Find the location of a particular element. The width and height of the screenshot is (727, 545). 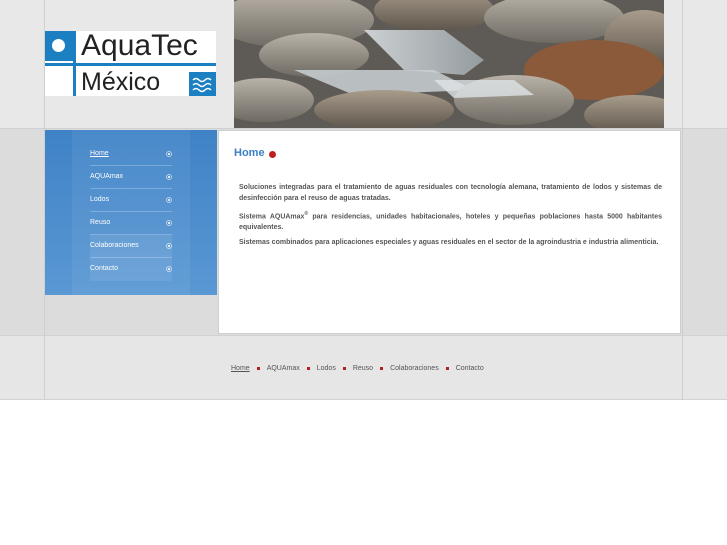

sidebar-item-label: AQUAmax is located at coordinates (107, 176).